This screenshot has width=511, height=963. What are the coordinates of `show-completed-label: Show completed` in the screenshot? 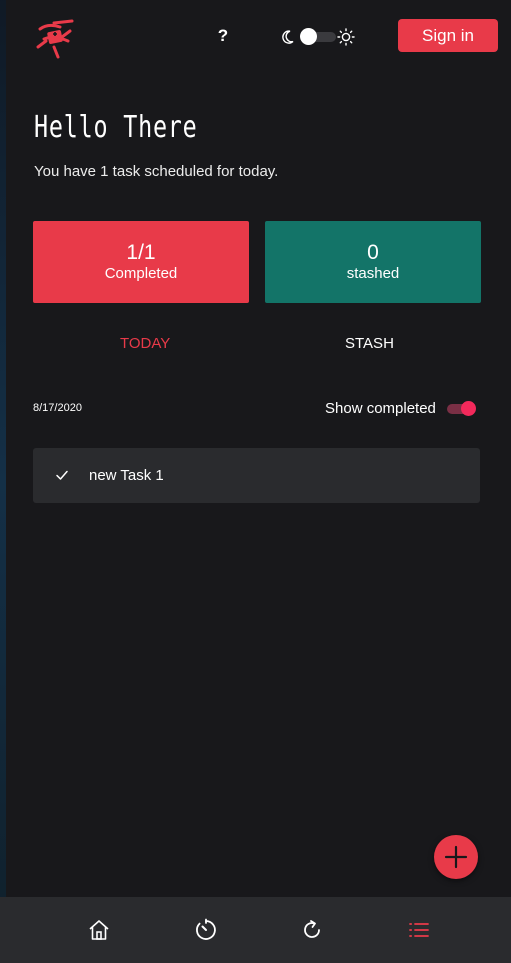 It's located at (380, 408).